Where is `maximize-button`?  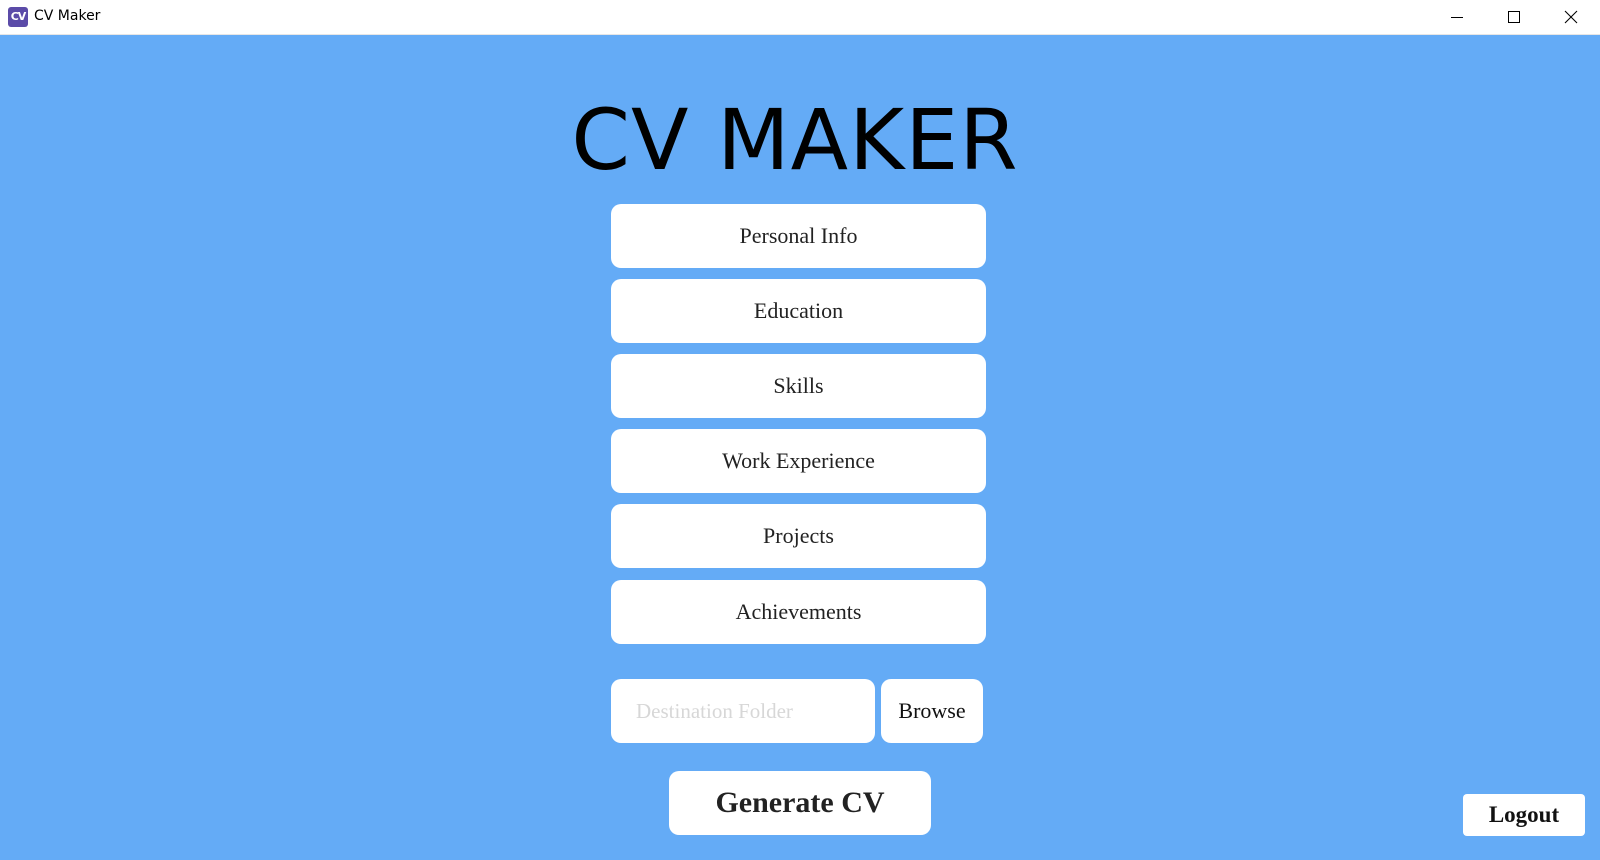
maximize-button is located at coordinates (1514, 17).